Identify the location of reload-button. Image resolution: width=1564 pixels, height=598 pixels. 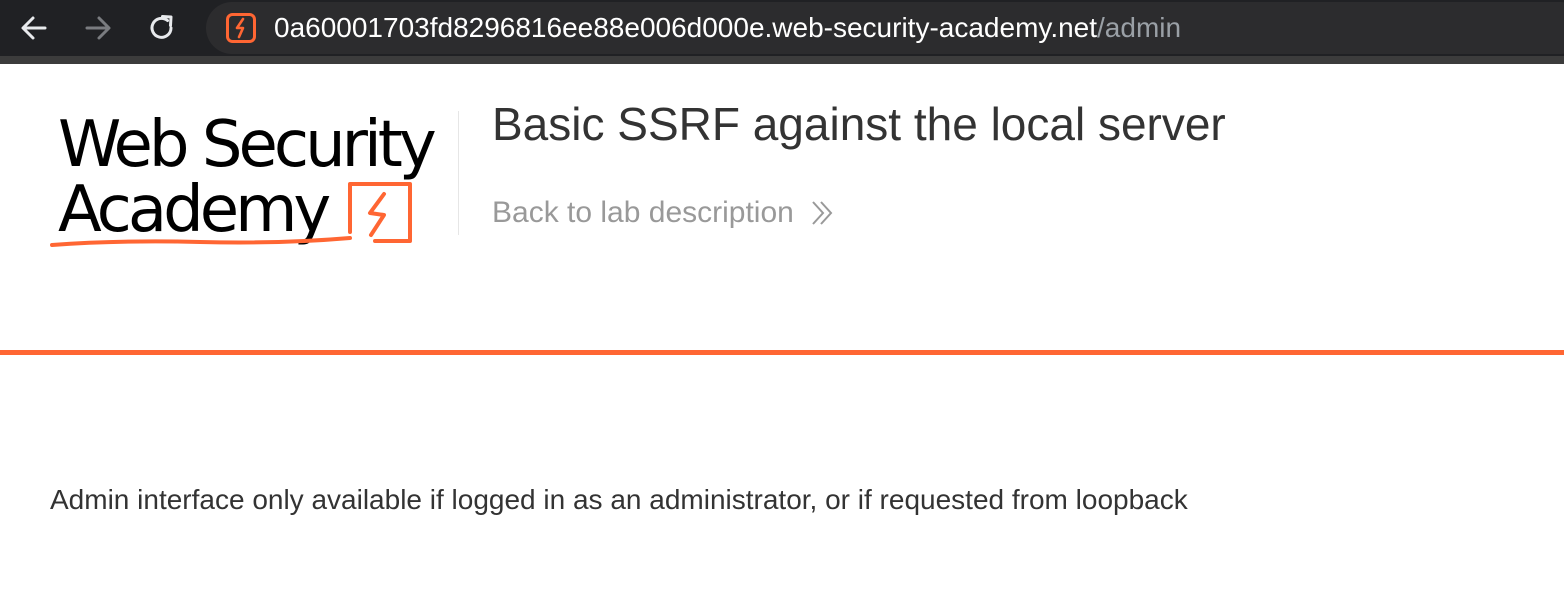
(162, 28).